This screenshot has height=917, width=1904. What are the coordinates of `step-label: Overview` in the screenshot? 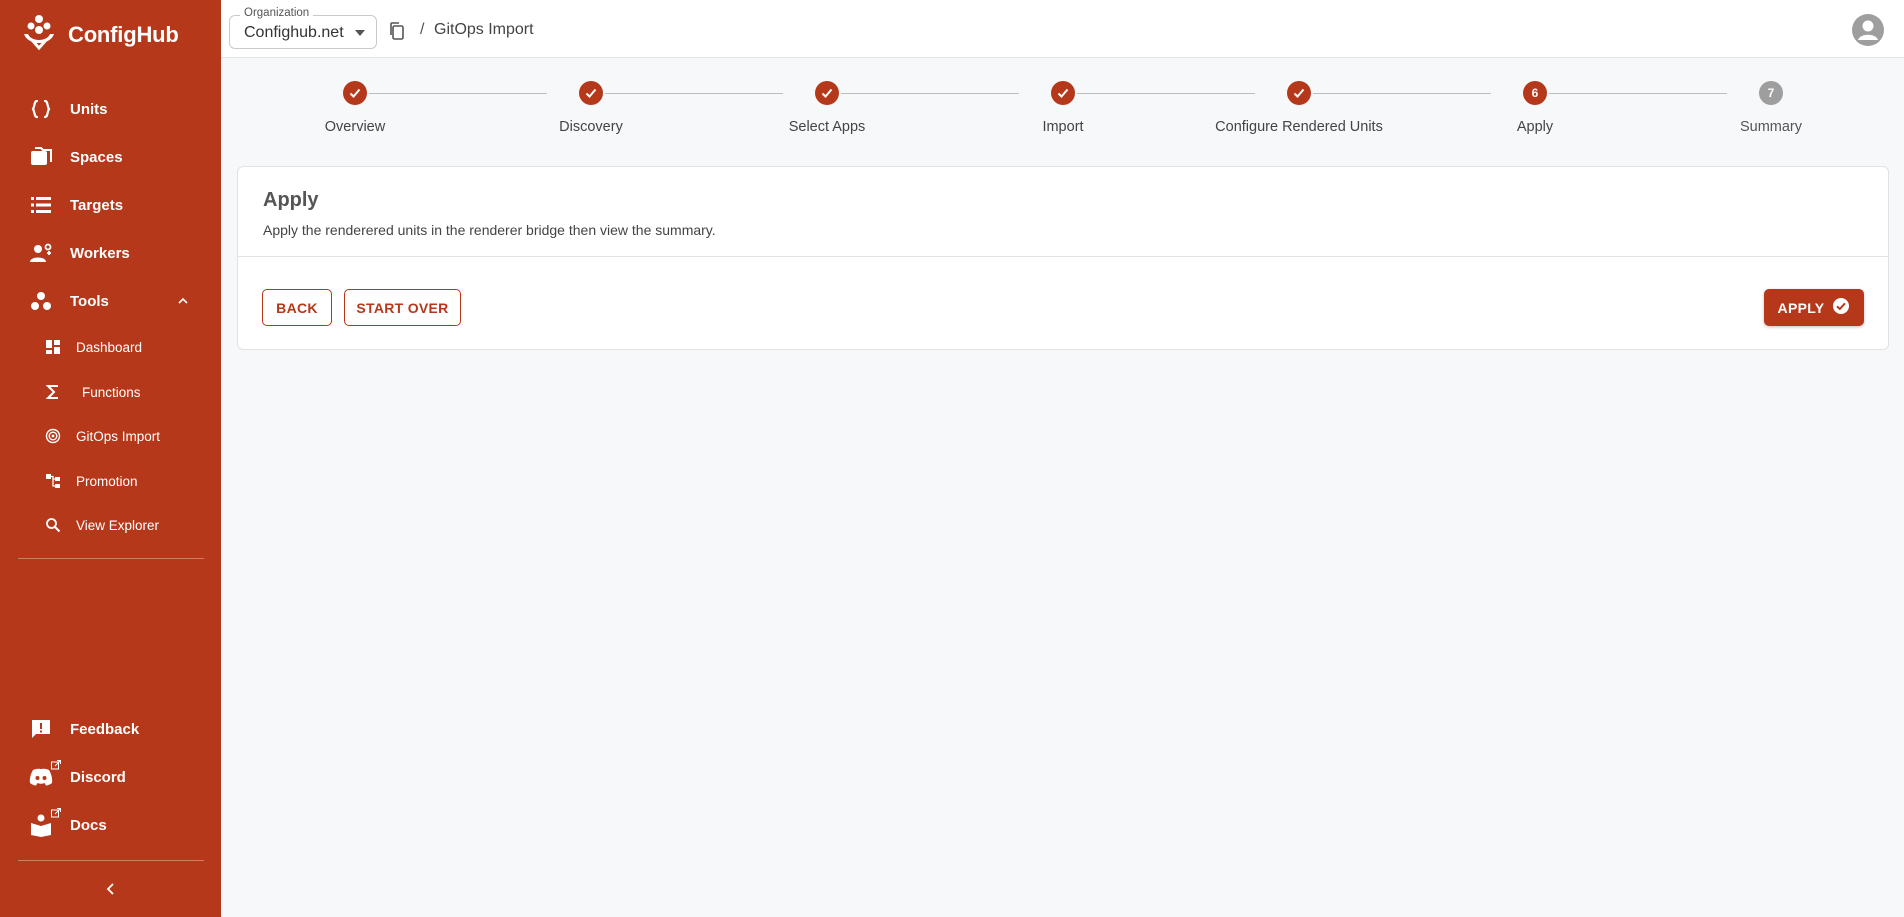 It's located at (355, 127).